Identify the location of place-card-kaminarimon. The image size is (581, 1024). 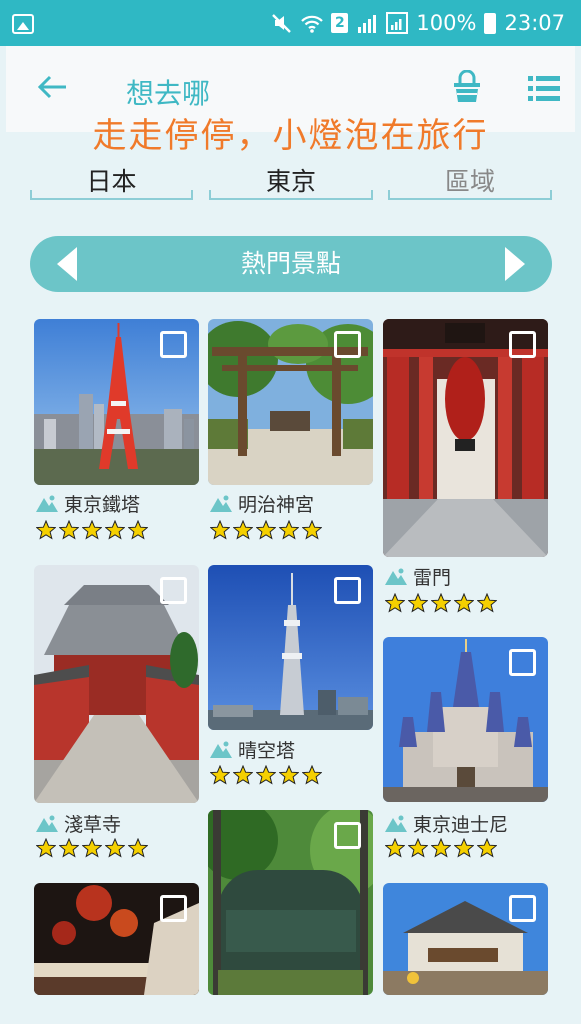
(465, 438).